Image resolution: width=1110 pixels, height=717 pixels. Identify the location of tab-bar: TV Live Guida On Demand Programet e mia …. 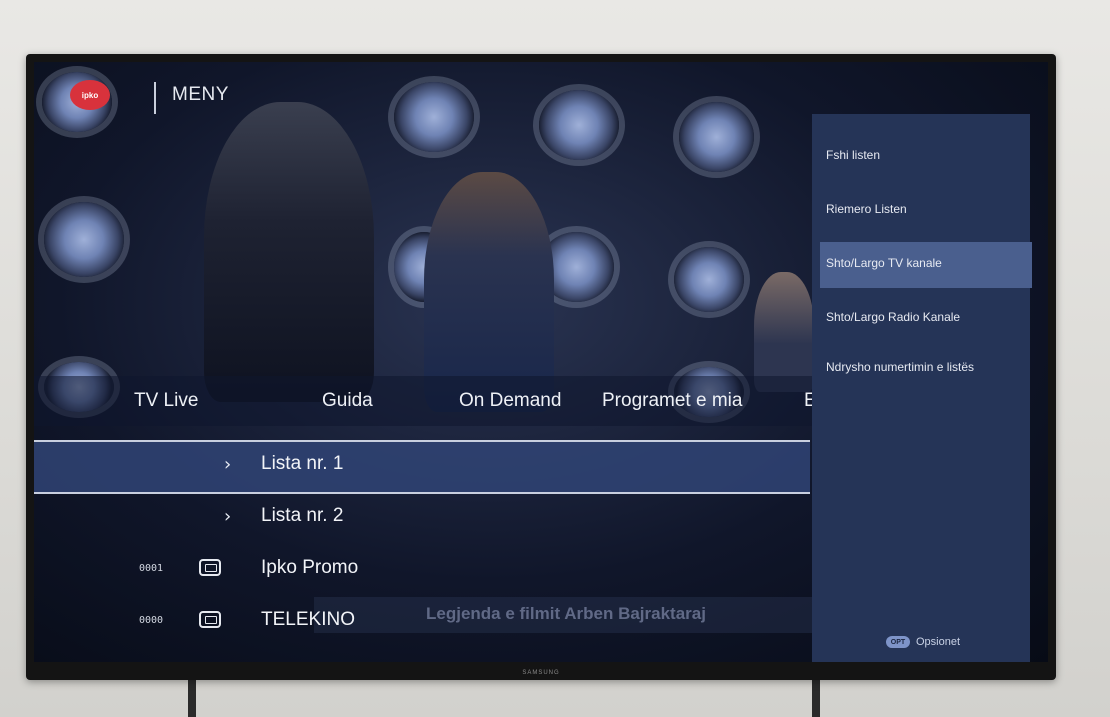
(425, 401).